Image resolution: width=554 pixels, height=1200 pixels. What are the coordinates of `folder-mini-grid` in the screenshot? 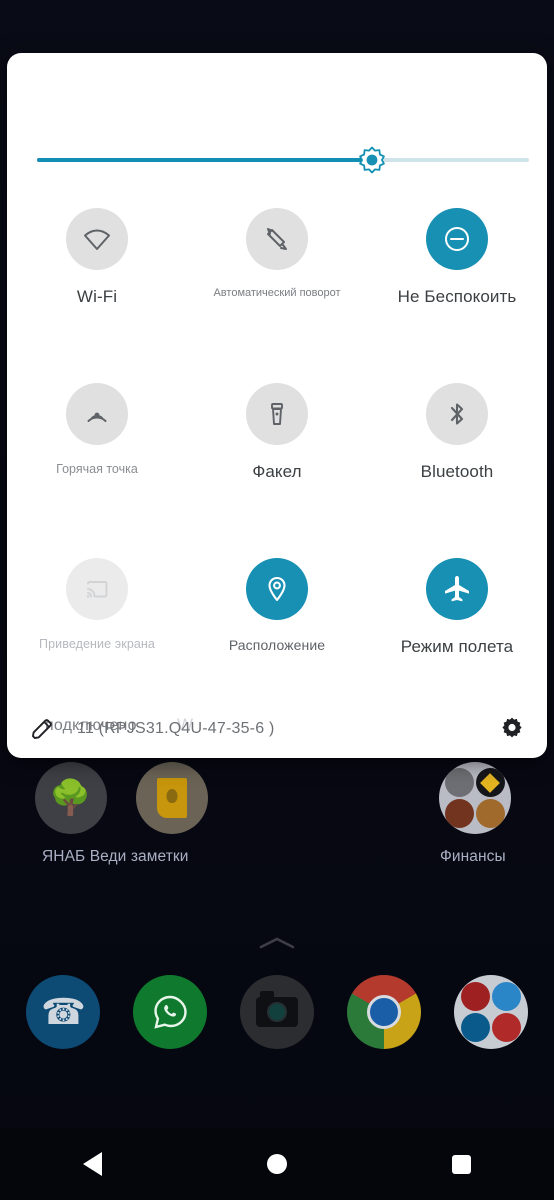 It's located at (475, 798).